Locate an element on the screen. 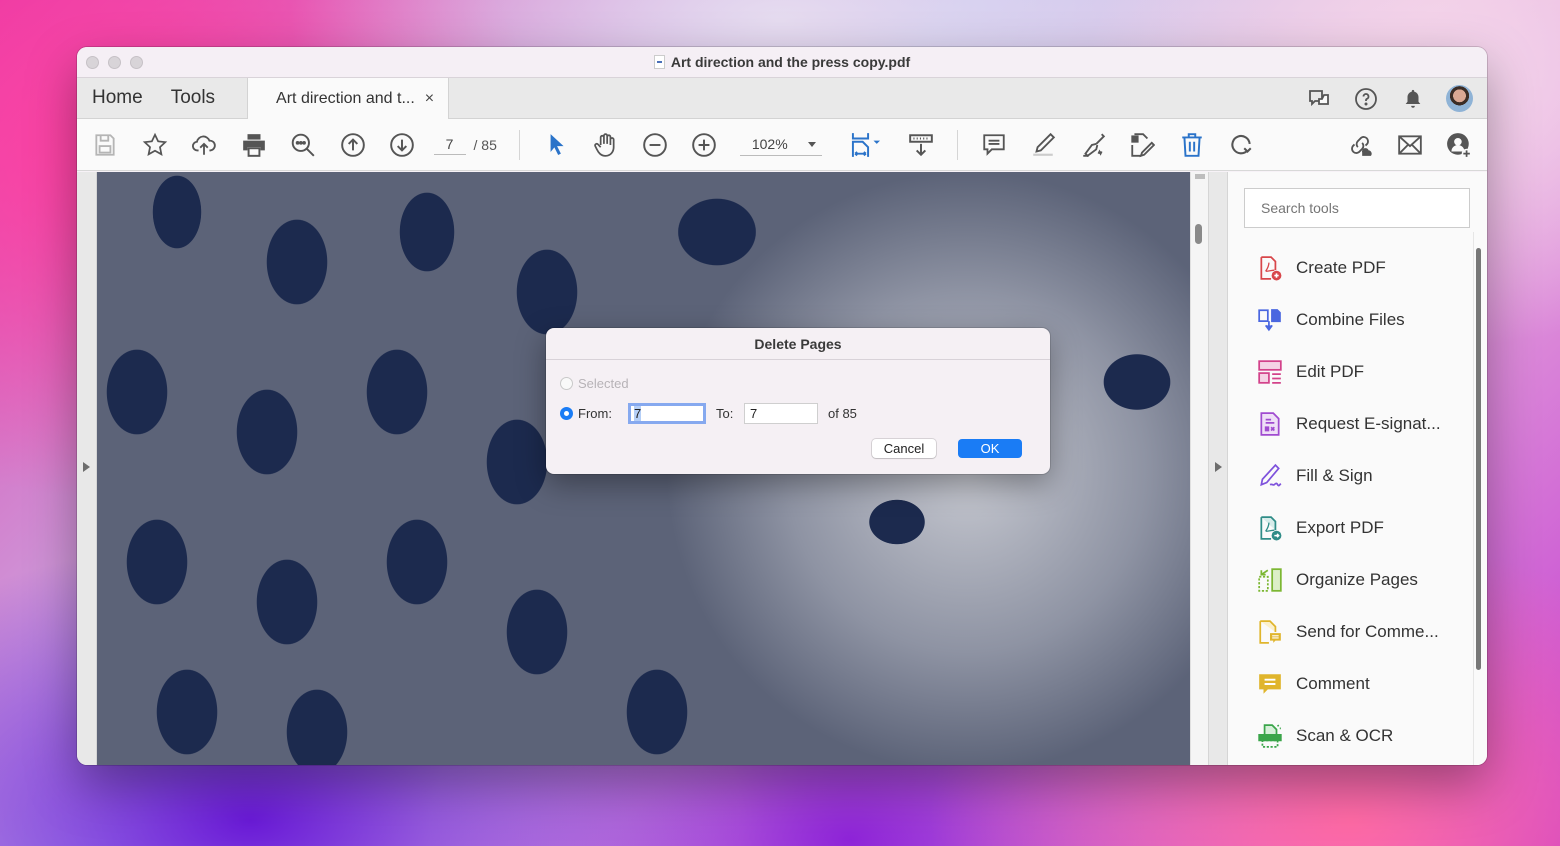 The height and width of the screenshot is (846, 1560). tool-item-combine-files: Combine Files is located at coordinates (1348, 320).